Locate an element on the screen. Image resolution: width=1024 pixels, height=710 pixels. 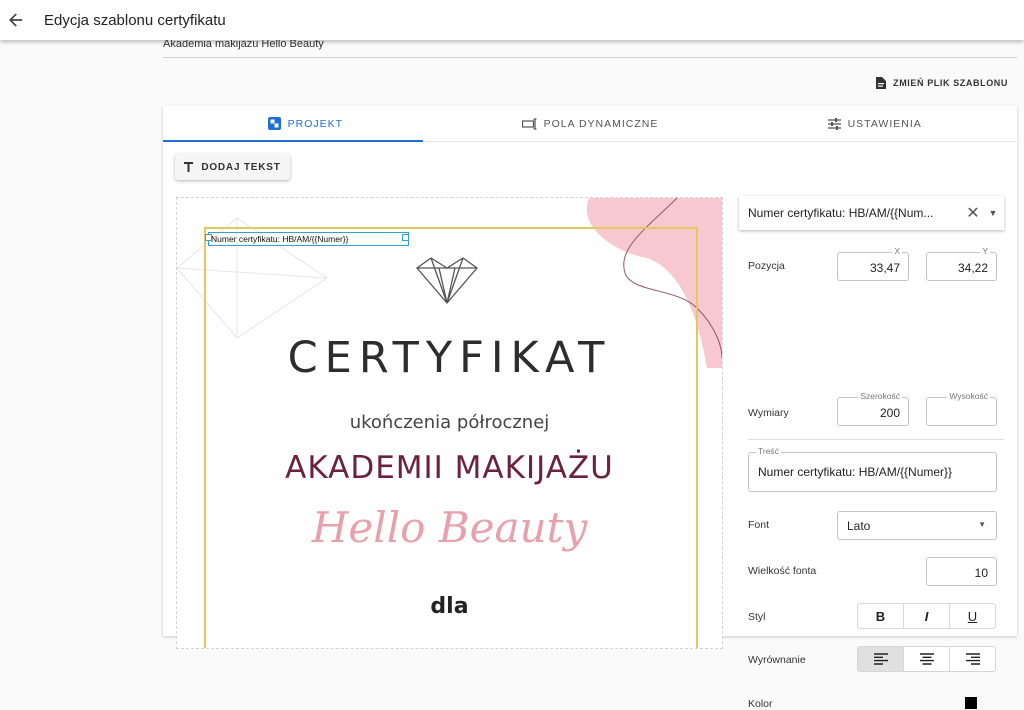
selected-text-element: Numer certyfikatu: HB/AM/{{Numer}} is located at coordinates (308, 239).